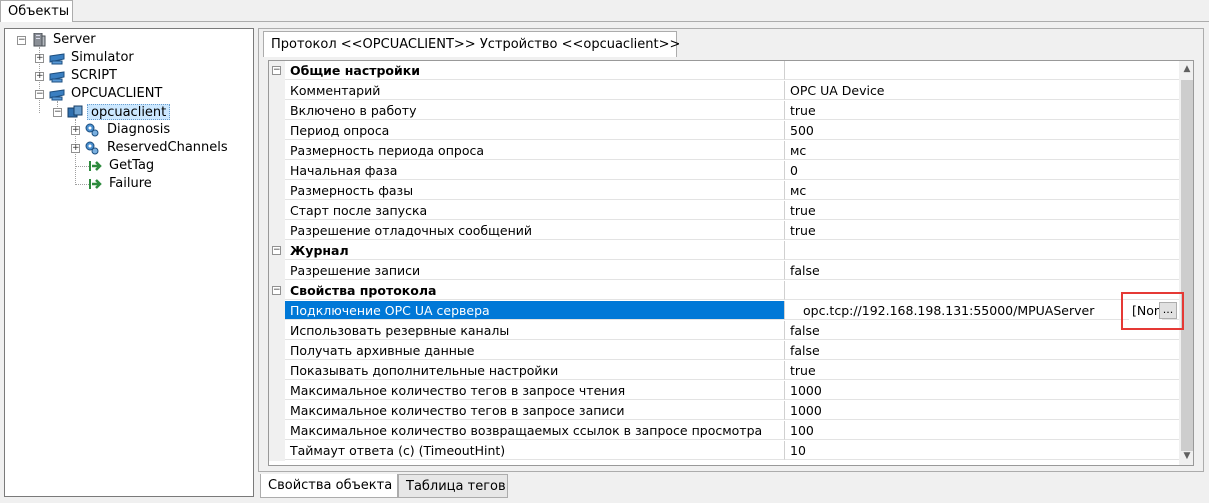  What do you see at coordinates (132, 165) in the screenshot?
I see `tree-label-gettag: GetTag` at bounding box center [132, 165].